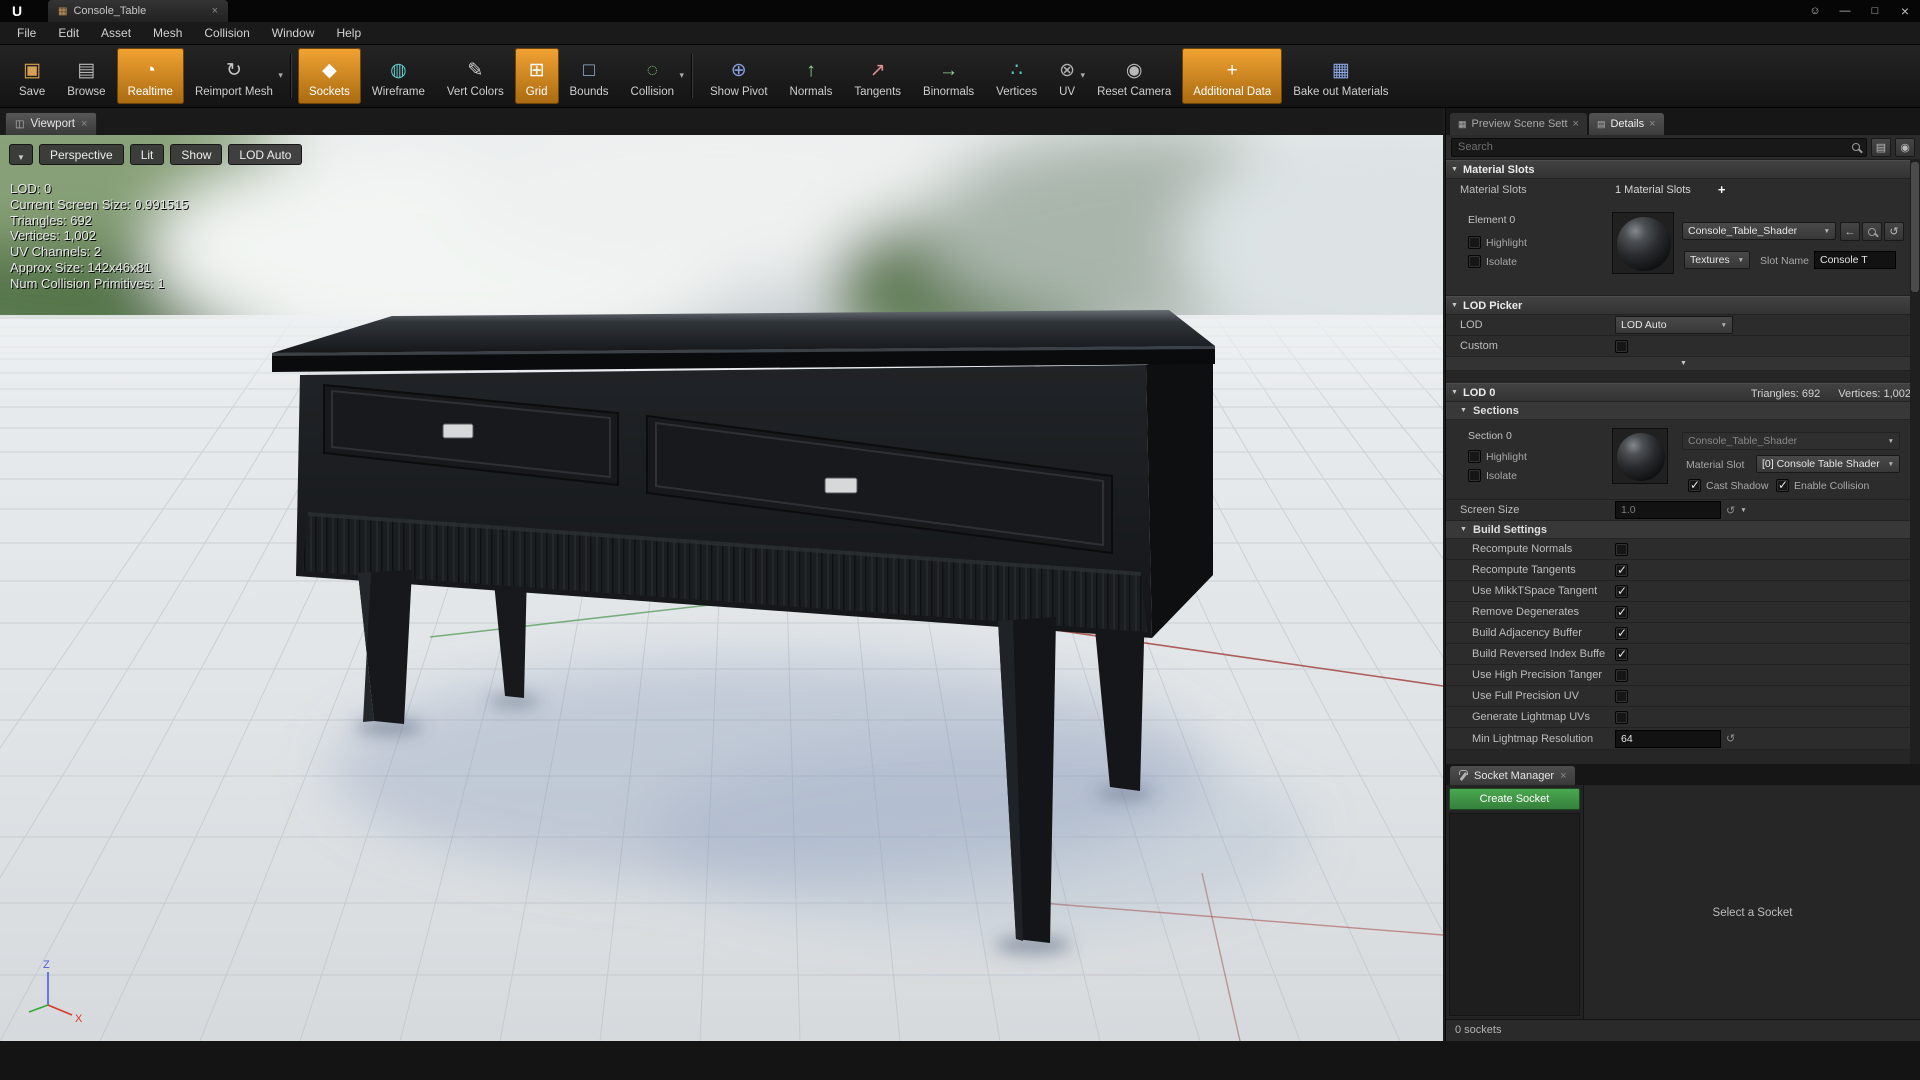 The height and width of the screenshot is (1080, 1920). What do you see at coordinates (1881, 147) in the screenshot?
I see `property-matrix-button: ▤` at bounding box center [1881, 147].